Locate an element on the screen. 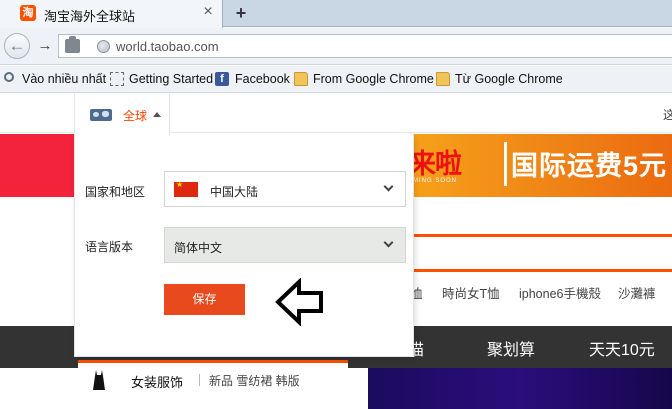 The height and width of the screenshot is (409, 672). taobao-favicon-icon: 淘 is located at coordinates (28, 13).